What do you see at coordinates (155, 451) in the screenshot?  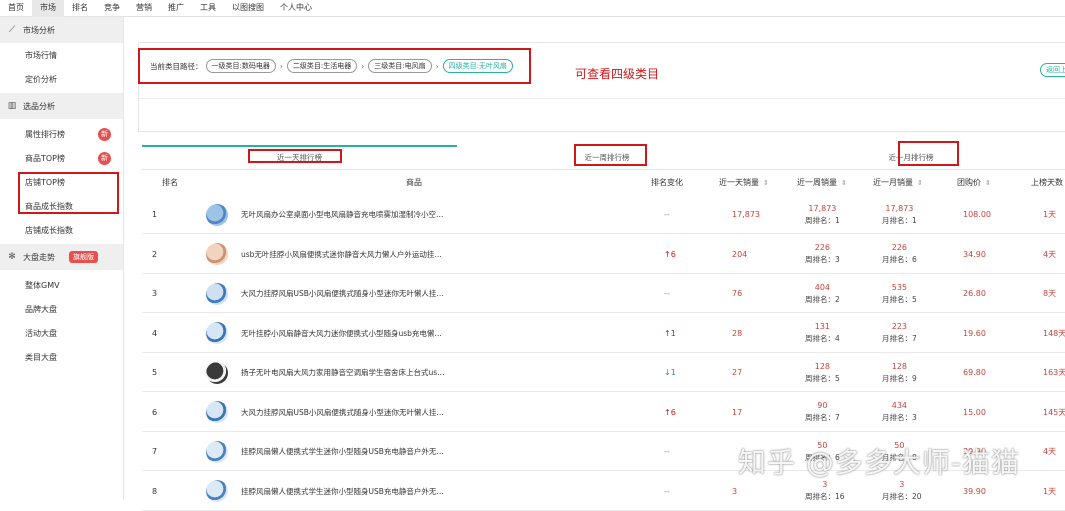 I see `rank-cell: 7` at bounding box center [155, 451].